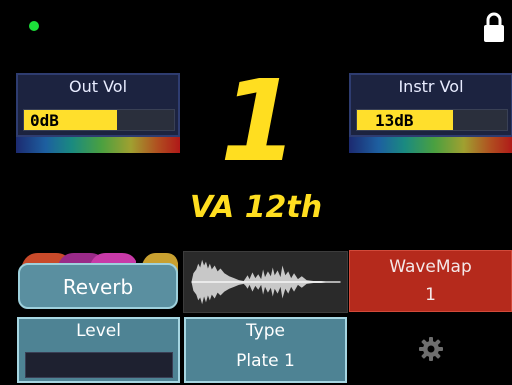 The image size is (512, 385). What do you see at coordinates (99, 120) in the screenshot?
I see `out-vol-slider: 0dB` at bounding box center [99, 120].